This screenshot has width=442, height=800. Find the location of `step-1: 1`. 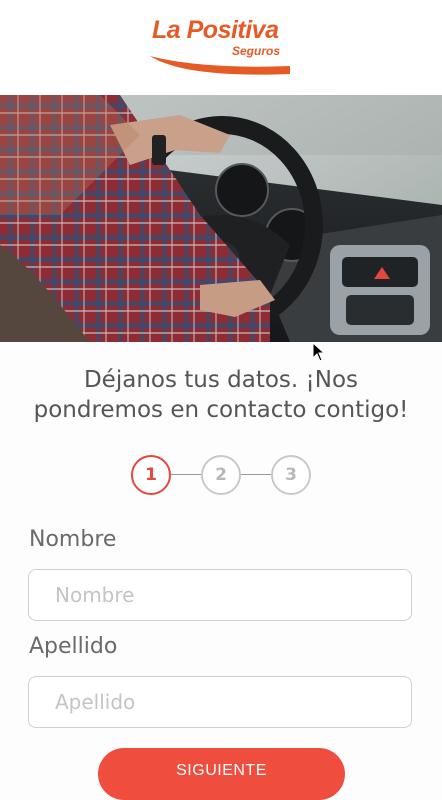

step-1: 1 is located at coordinates (151, 475).